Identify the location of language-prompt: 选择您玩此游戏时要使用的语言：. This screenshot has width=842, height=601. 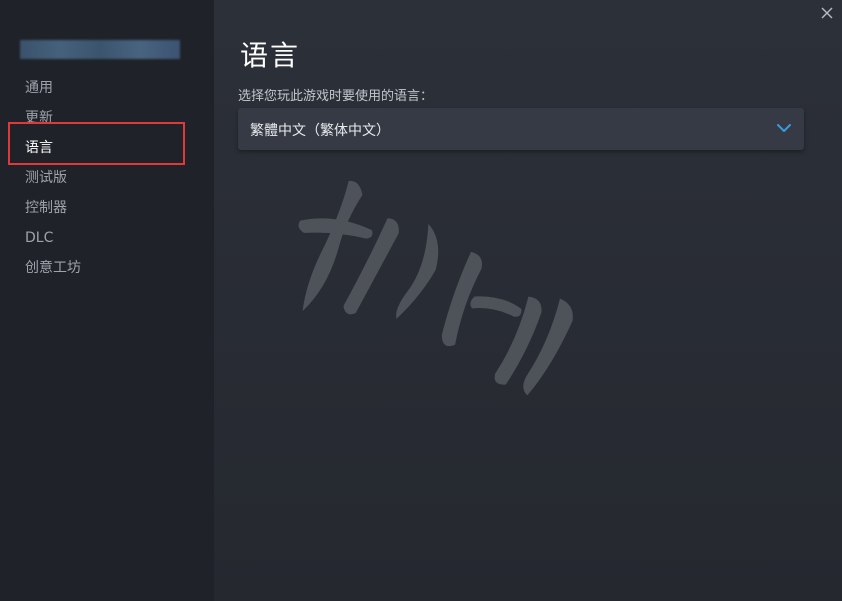
(336, 96).